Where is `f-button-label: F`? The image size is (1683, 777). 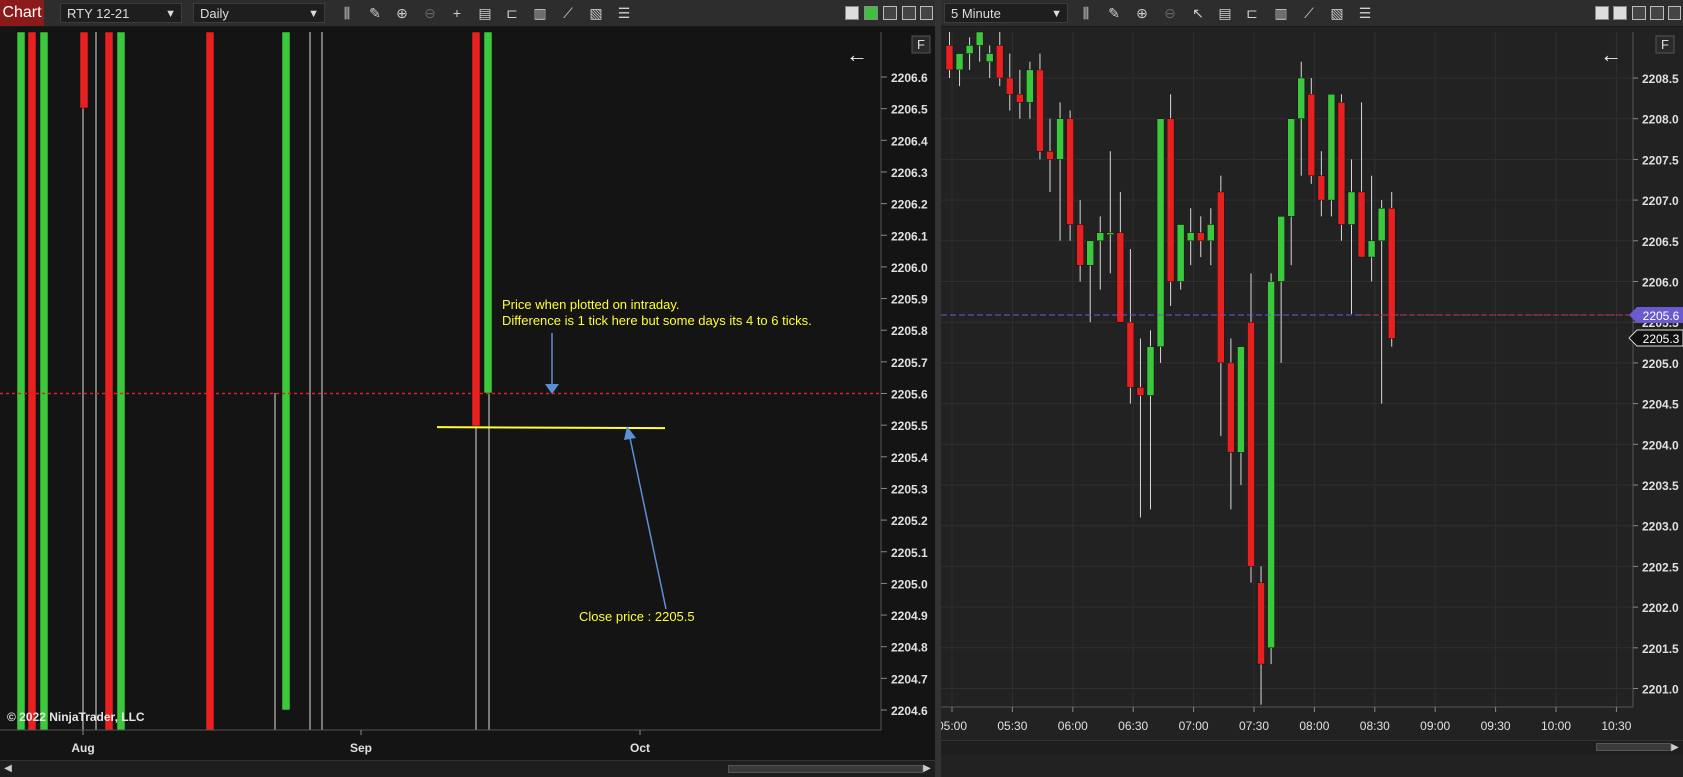 f-button-label: F is located at coordinates (921, 44).